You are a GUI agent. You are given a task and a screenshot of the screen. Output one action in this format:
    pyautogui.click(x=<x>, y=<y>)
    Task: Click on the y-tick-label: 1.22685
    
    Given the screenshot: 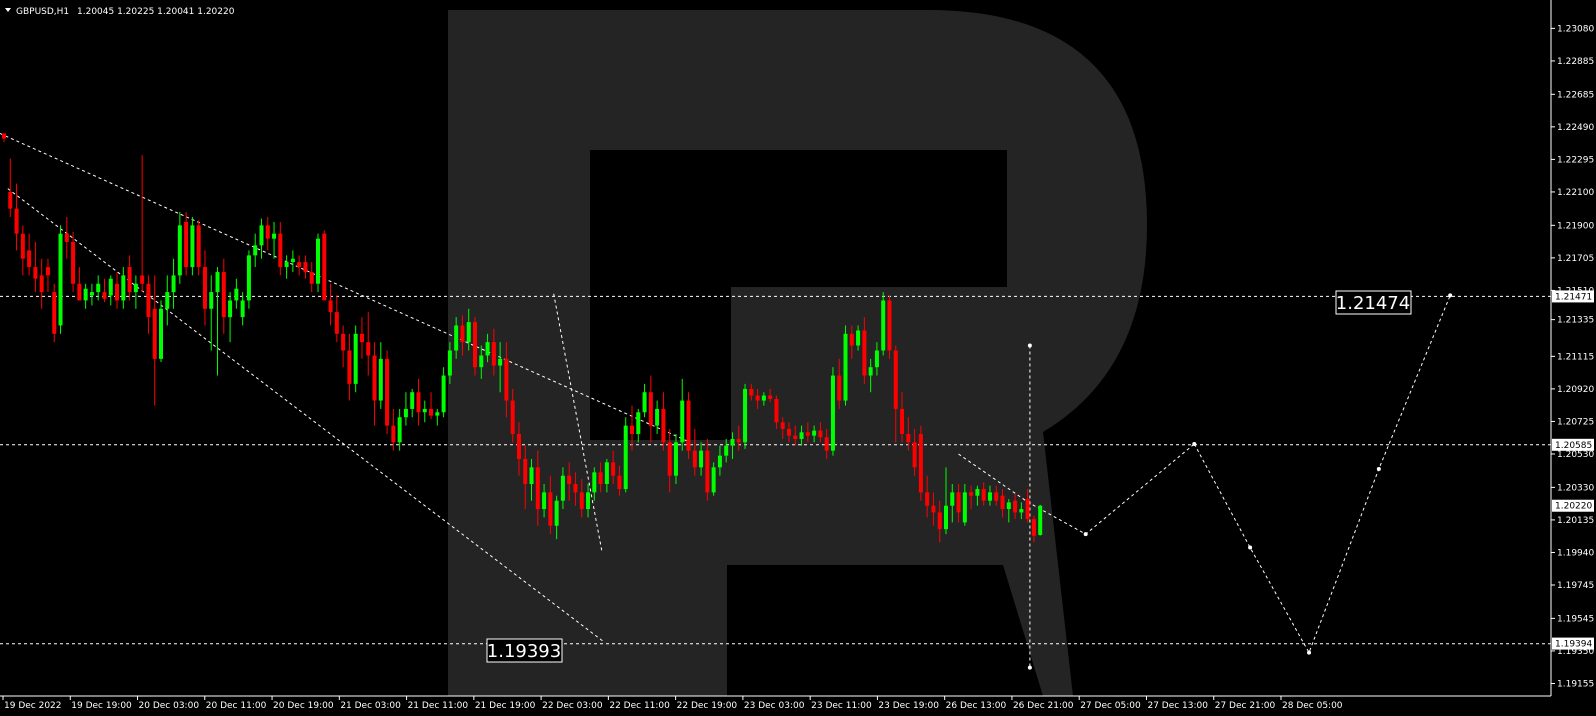 What is the action you would take?
    pyautogui.click(x=1575, y=95)
    